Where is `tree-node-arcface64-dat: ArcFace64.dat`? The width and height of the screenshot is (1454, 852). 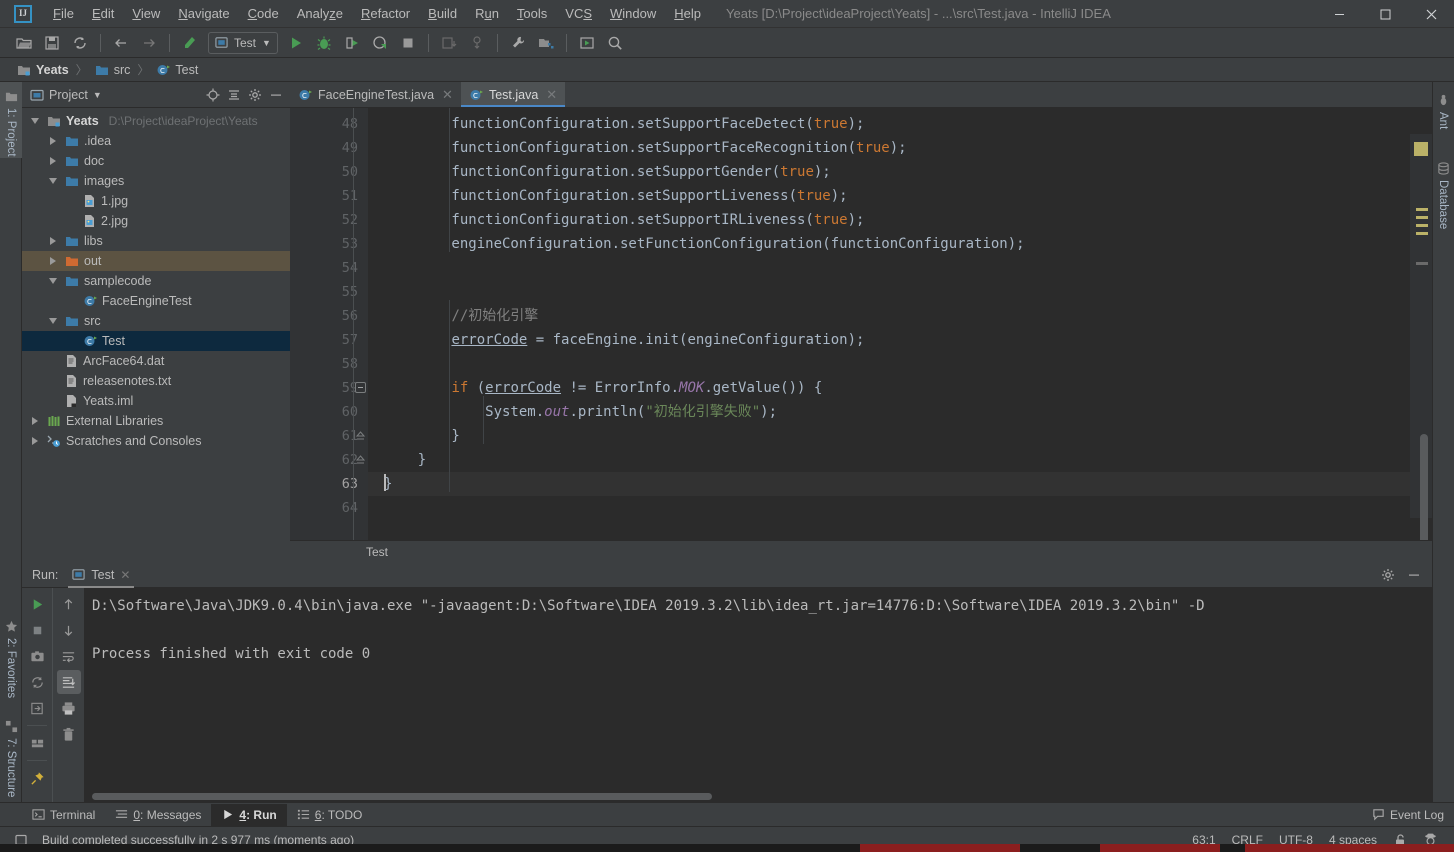 tree-node-arcface64-dat: ArcFace64.dat is located at coordinates (156, 361).